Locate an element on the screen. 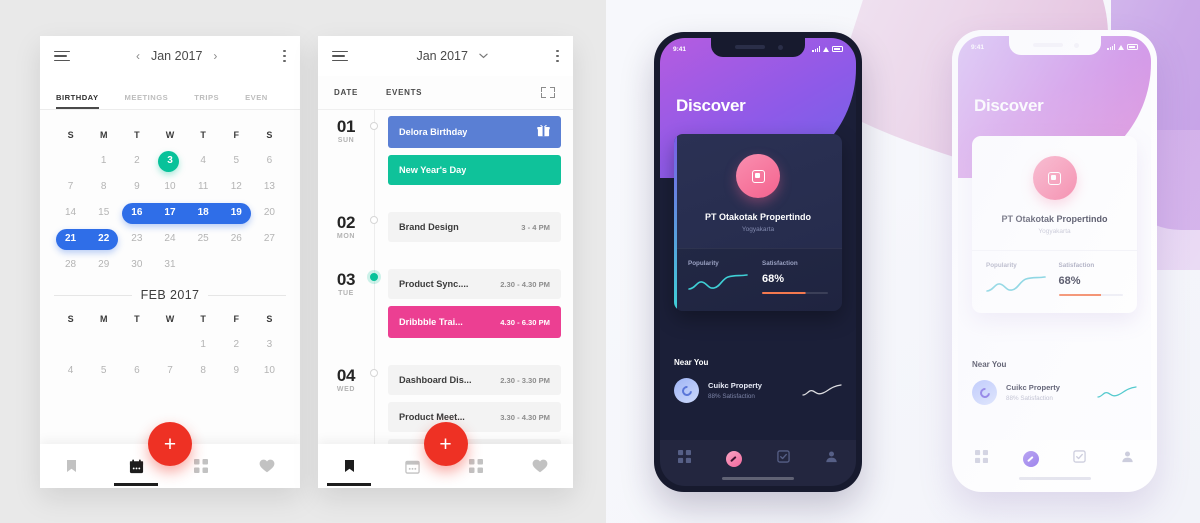  day-cell: 26 is located at coordinates (236, 239).